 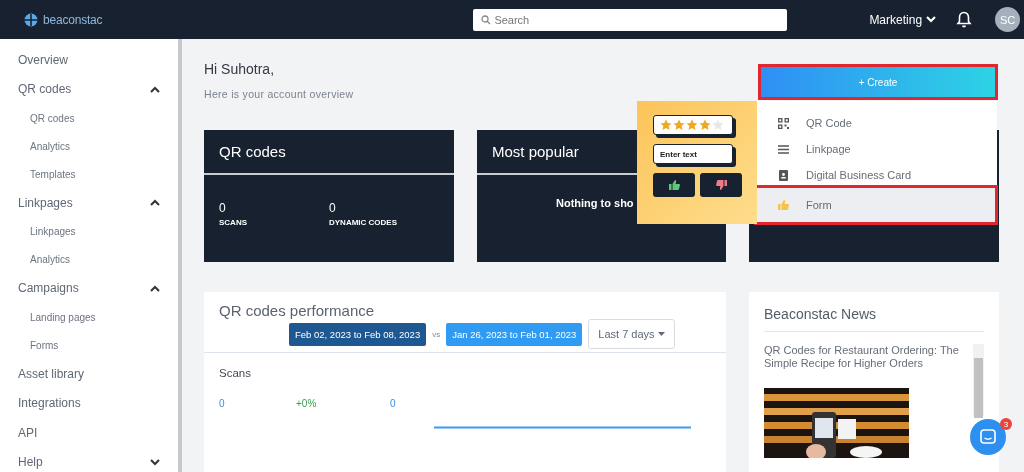 I want to click on current-value: 0, so click(x=222, y=403).